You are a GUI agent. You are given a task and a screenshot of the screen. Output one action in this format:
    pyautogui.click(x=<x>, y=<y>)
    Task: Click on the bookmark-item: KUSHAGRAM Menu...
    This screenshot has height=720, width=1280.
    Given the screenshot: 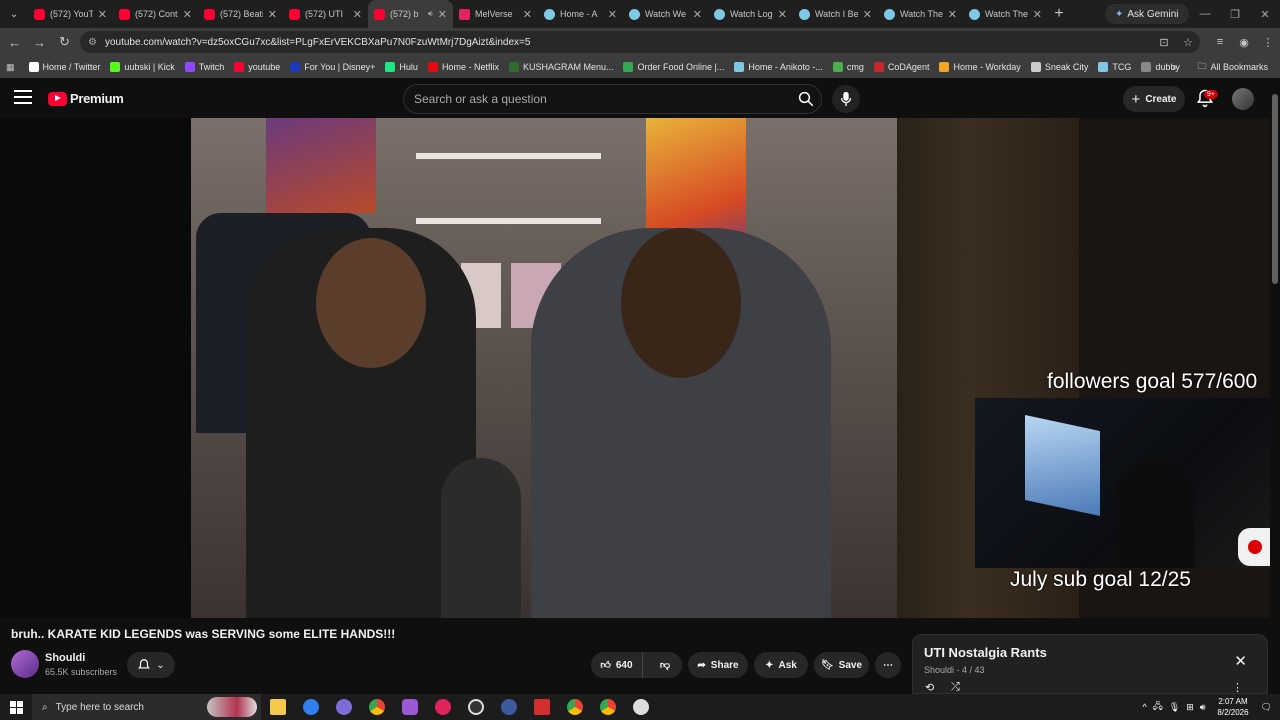 What is the action you would take?
    pyautogui.click(x=560, y=67)
    